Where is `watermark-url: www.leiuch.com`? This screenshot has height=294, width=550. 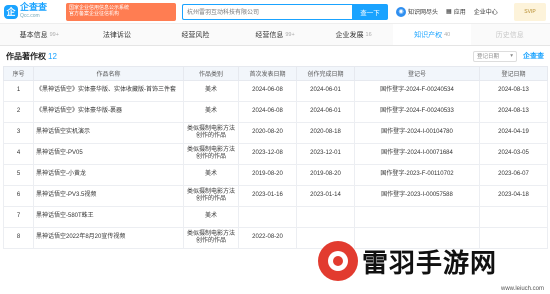 watermark-url: www.leiuch.com is located at coordinates (522, 289).